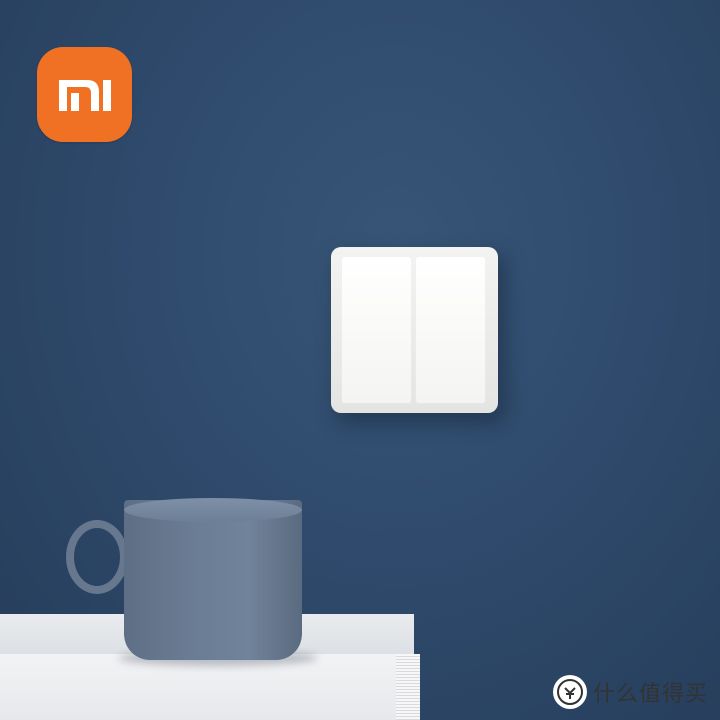 This screenshot has height=720, width=720. What do you see at coordinates (414, 330) in the screenshot?
I see `wall-switch` at bounding box center [414, 330].